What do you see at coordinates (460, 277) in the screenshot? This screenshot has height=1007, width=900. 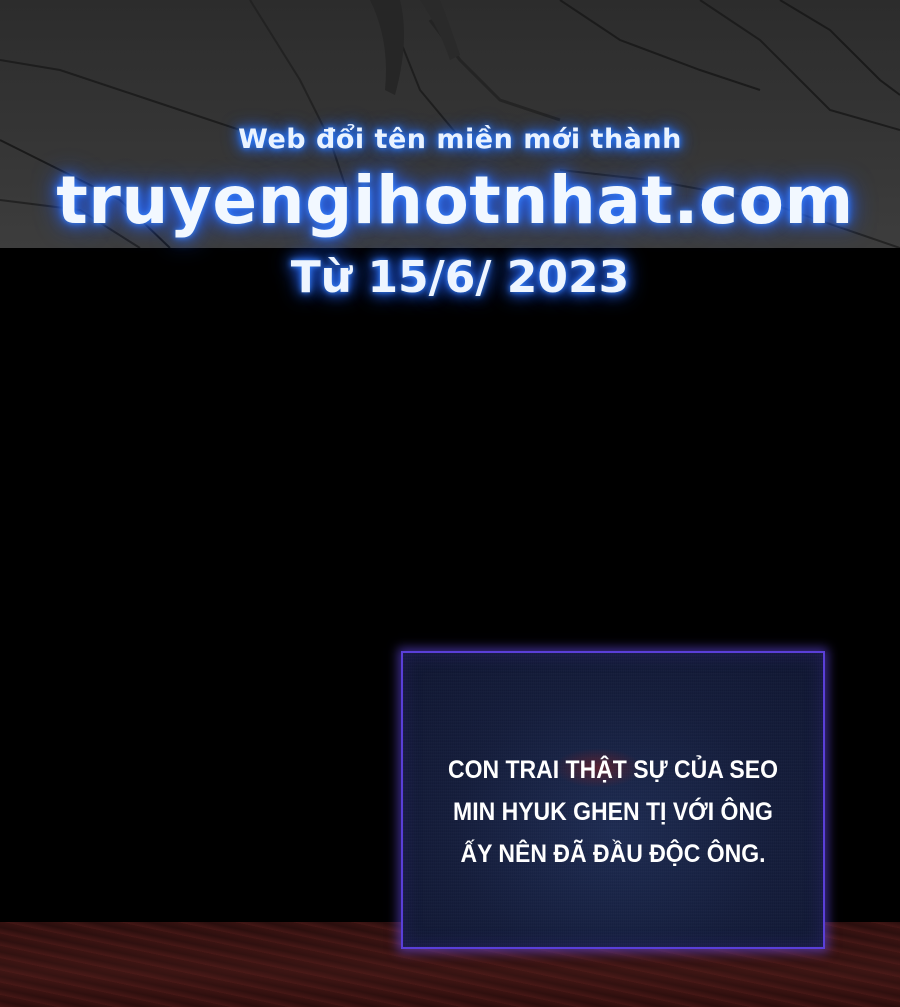 I see `watermark-date: Từ 15/6/ 2023` at bounding box center [460, 277].